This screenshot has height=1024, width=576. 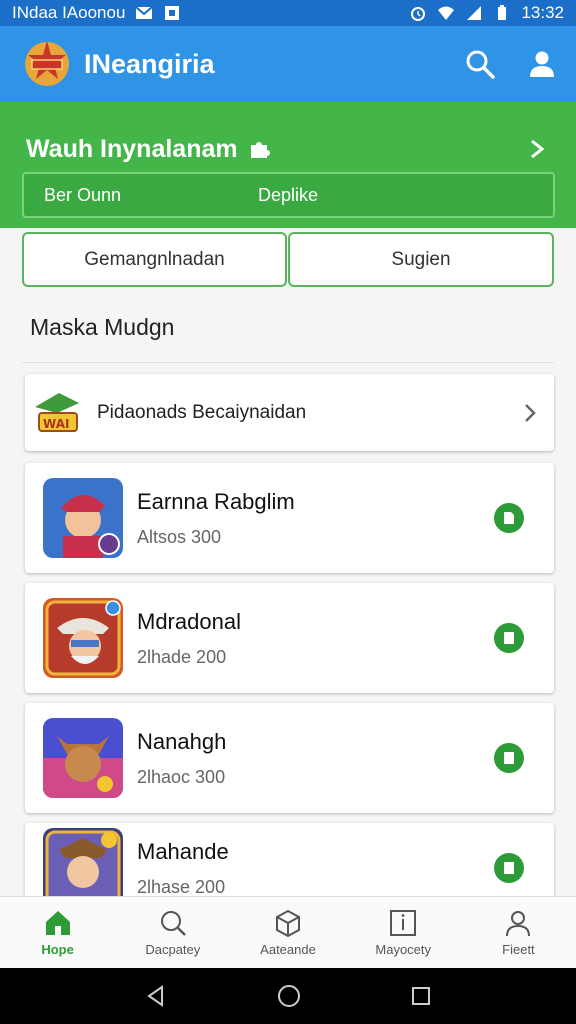 What do you see at coordinates (418, 14) in the screenshot?
I see `alarm-icon` at bounding box center [418, 14].